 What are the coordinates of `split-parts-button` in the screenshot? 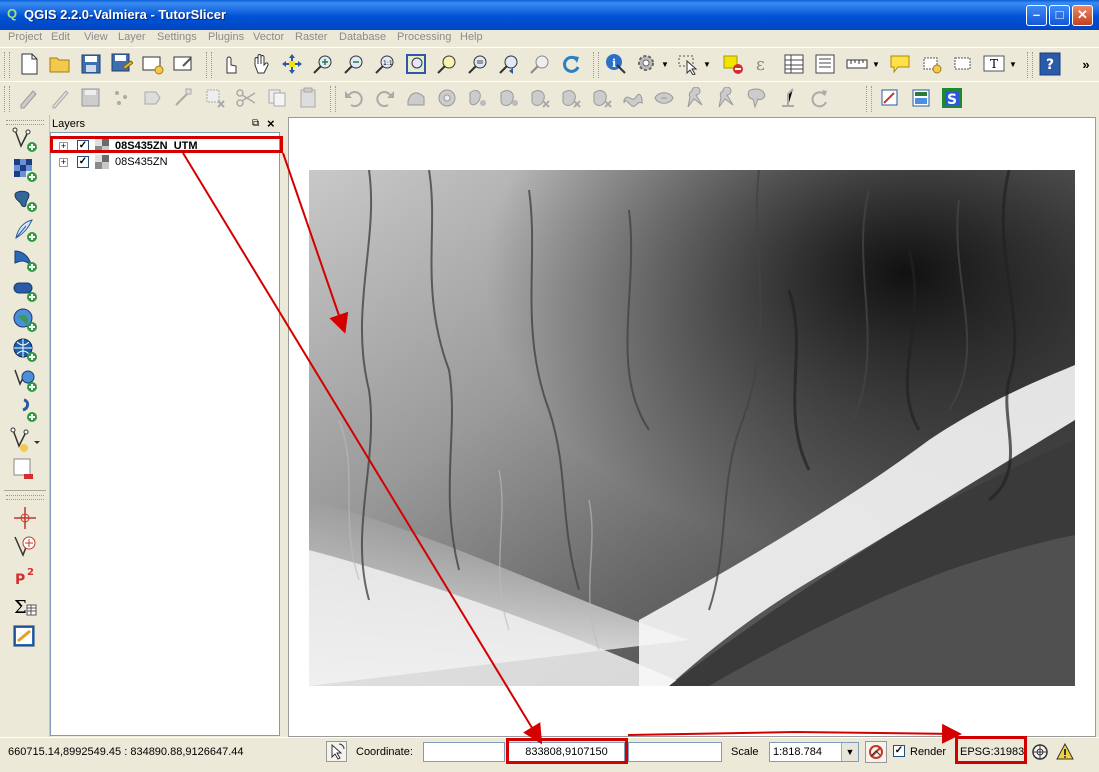 It's located at (695, 98).